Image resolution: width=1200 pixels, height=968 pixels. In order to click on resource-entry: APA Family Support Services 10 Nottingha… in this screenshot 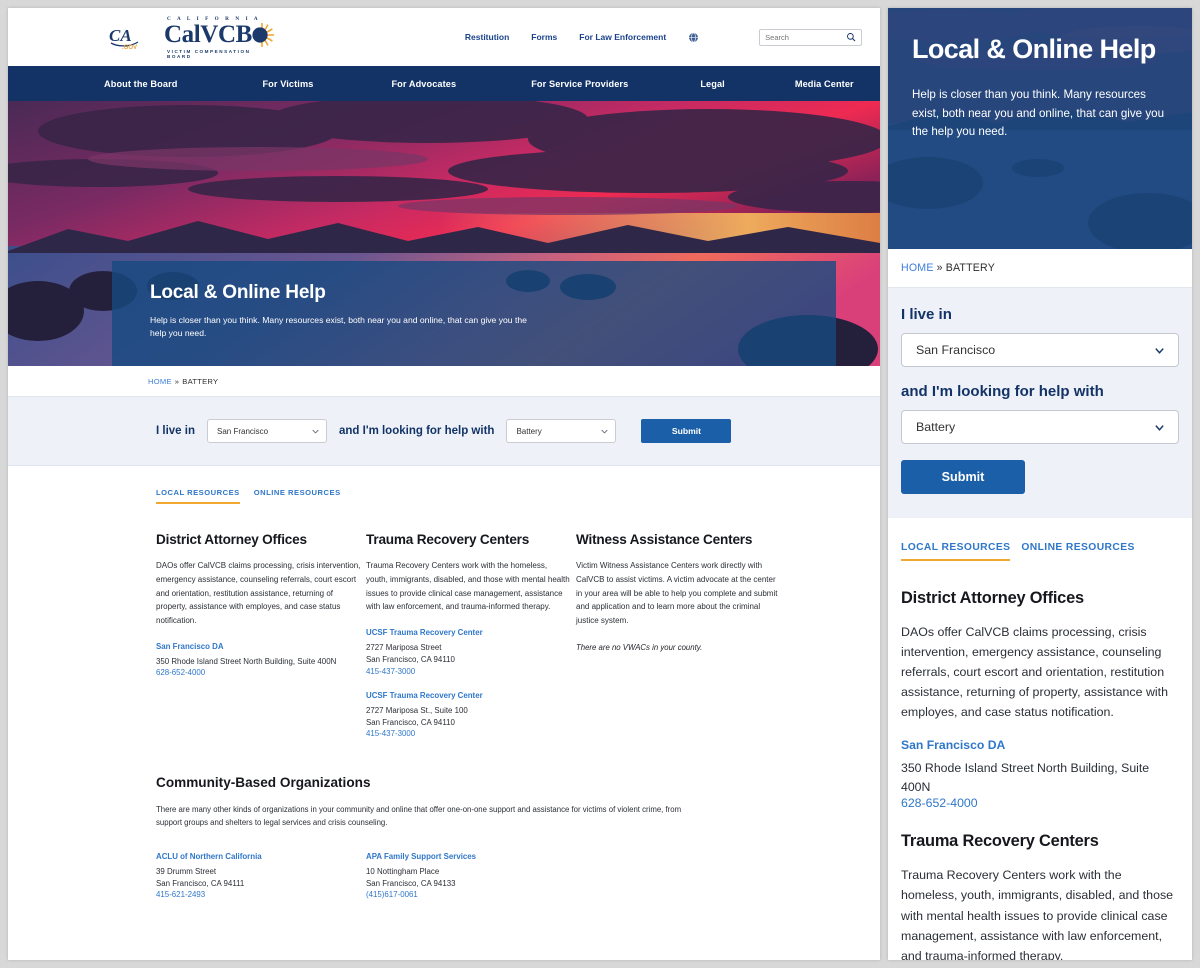, I will do `click(471, 876)`.